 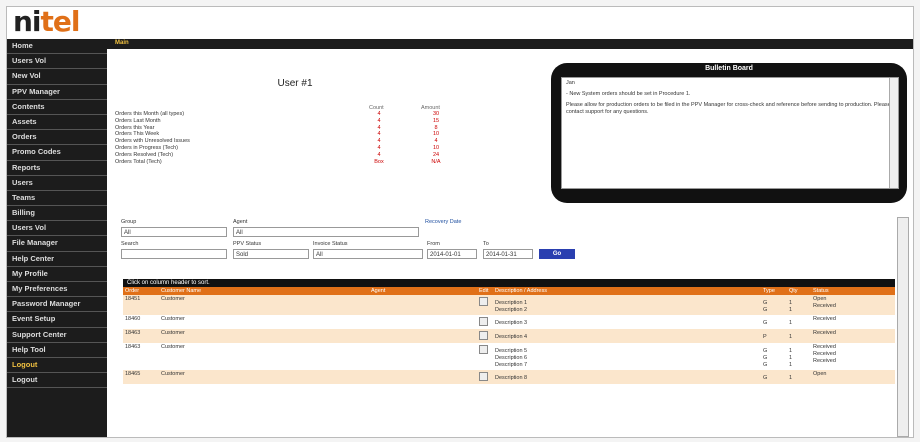 What do you see at coordinates (285, 134) in the screenshot?
I see `stats-row: Orders This Week 4 10` at bounding box center [285, 134].